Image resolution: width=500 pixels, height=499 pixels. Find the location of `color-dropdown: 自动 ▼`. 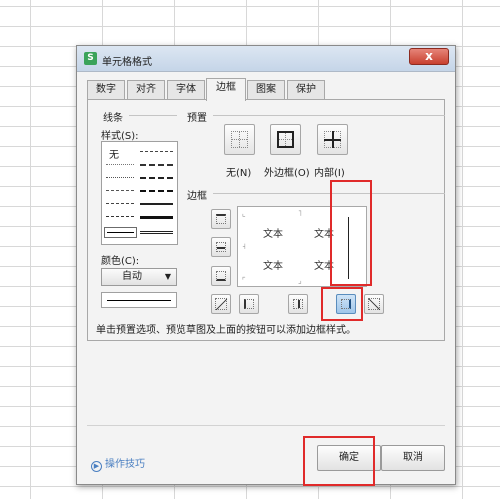

color-dropdown: 自动 ▼ is located at coordinates (139, 277).